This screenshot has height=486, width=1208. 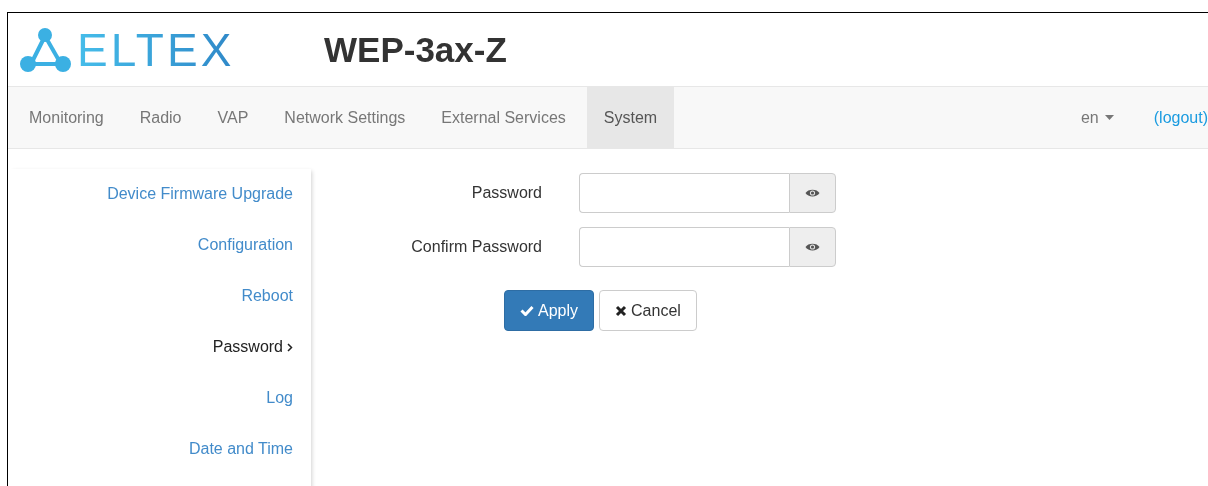 I want to click on logout-link: (logout), so click(x=1180, y=117).